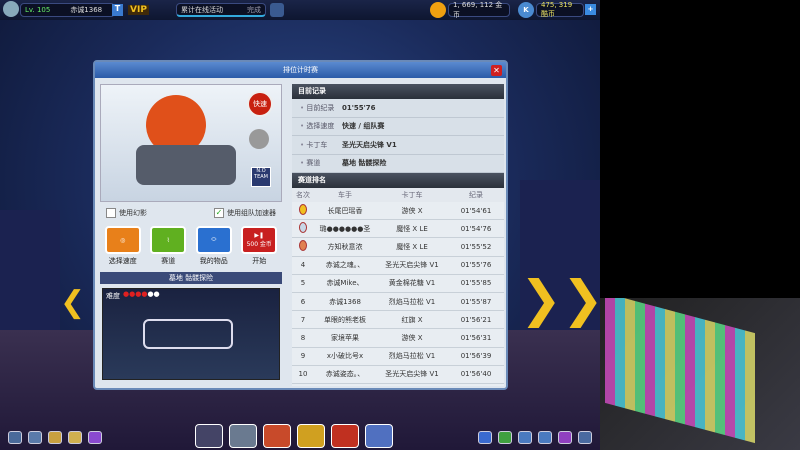  Describe the element at coordinates (485, 437) in the screenshot. I see `mail-icon` at that location.